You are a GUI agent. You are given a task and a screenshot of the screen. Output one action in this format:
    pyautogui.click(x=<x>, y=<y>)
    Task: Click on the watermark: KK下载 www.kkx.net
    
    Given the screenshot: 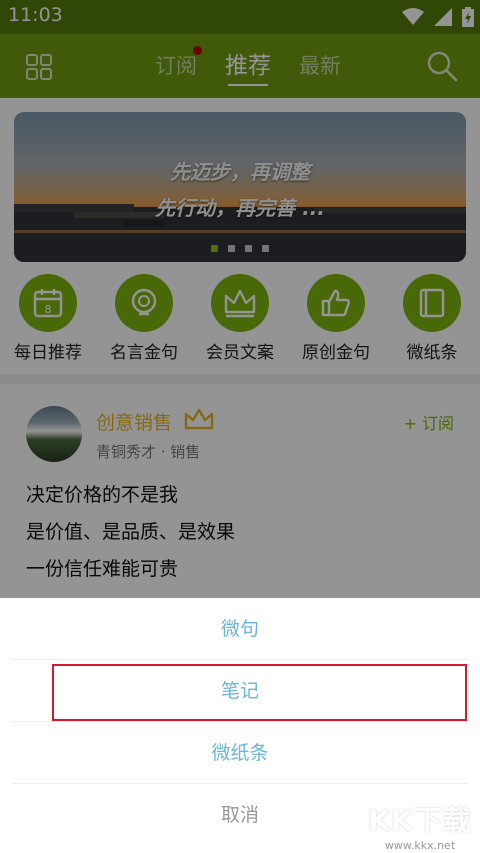 What is the action you would take?
    pyautogui.click(x=420, y=825)
    